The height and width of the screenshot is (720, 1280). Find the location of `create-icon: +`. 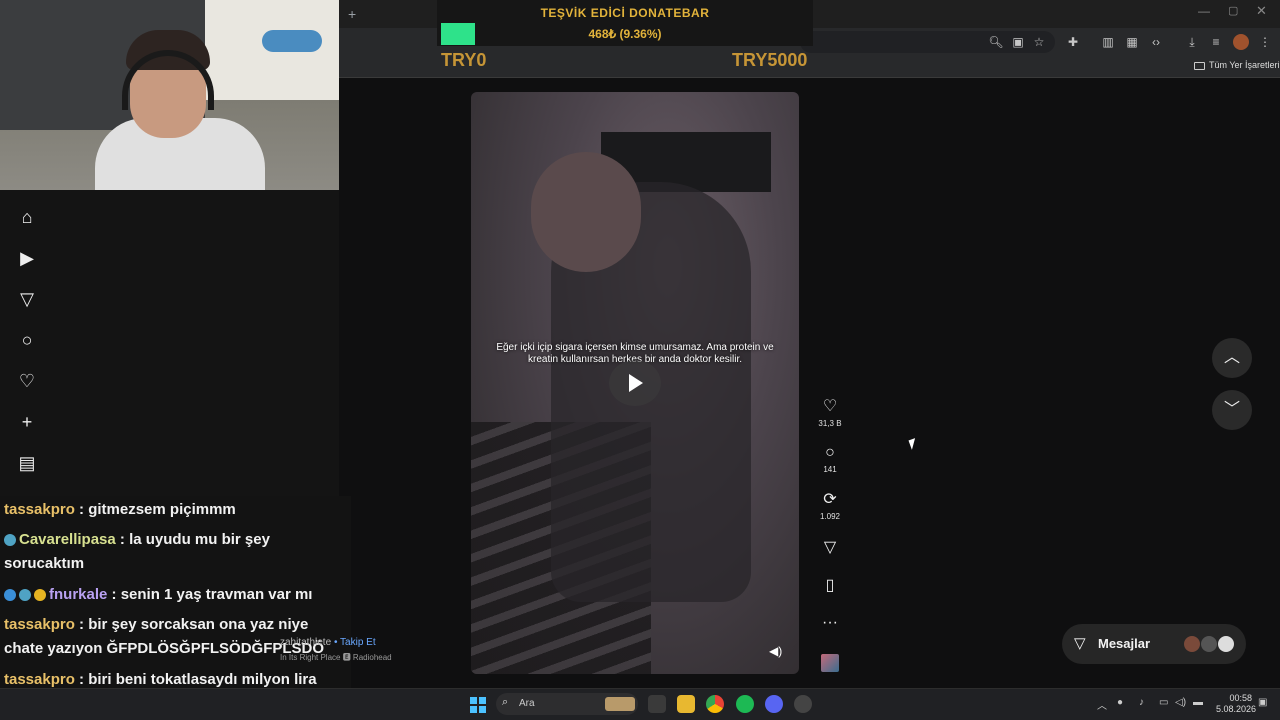

create-icon: + is located at coordinates (27, 422).